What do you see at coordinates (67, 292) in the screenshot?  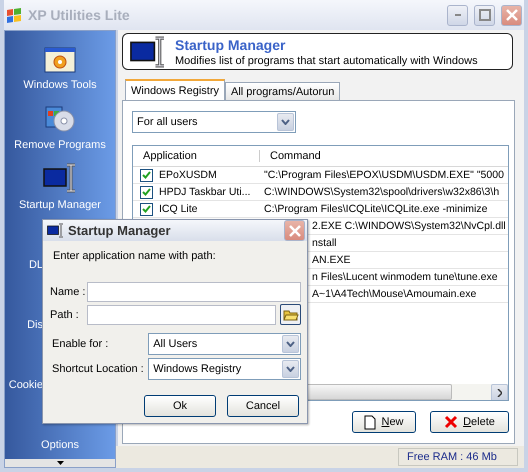 I see `name-label: Name :` at bounding box center [67, 292].